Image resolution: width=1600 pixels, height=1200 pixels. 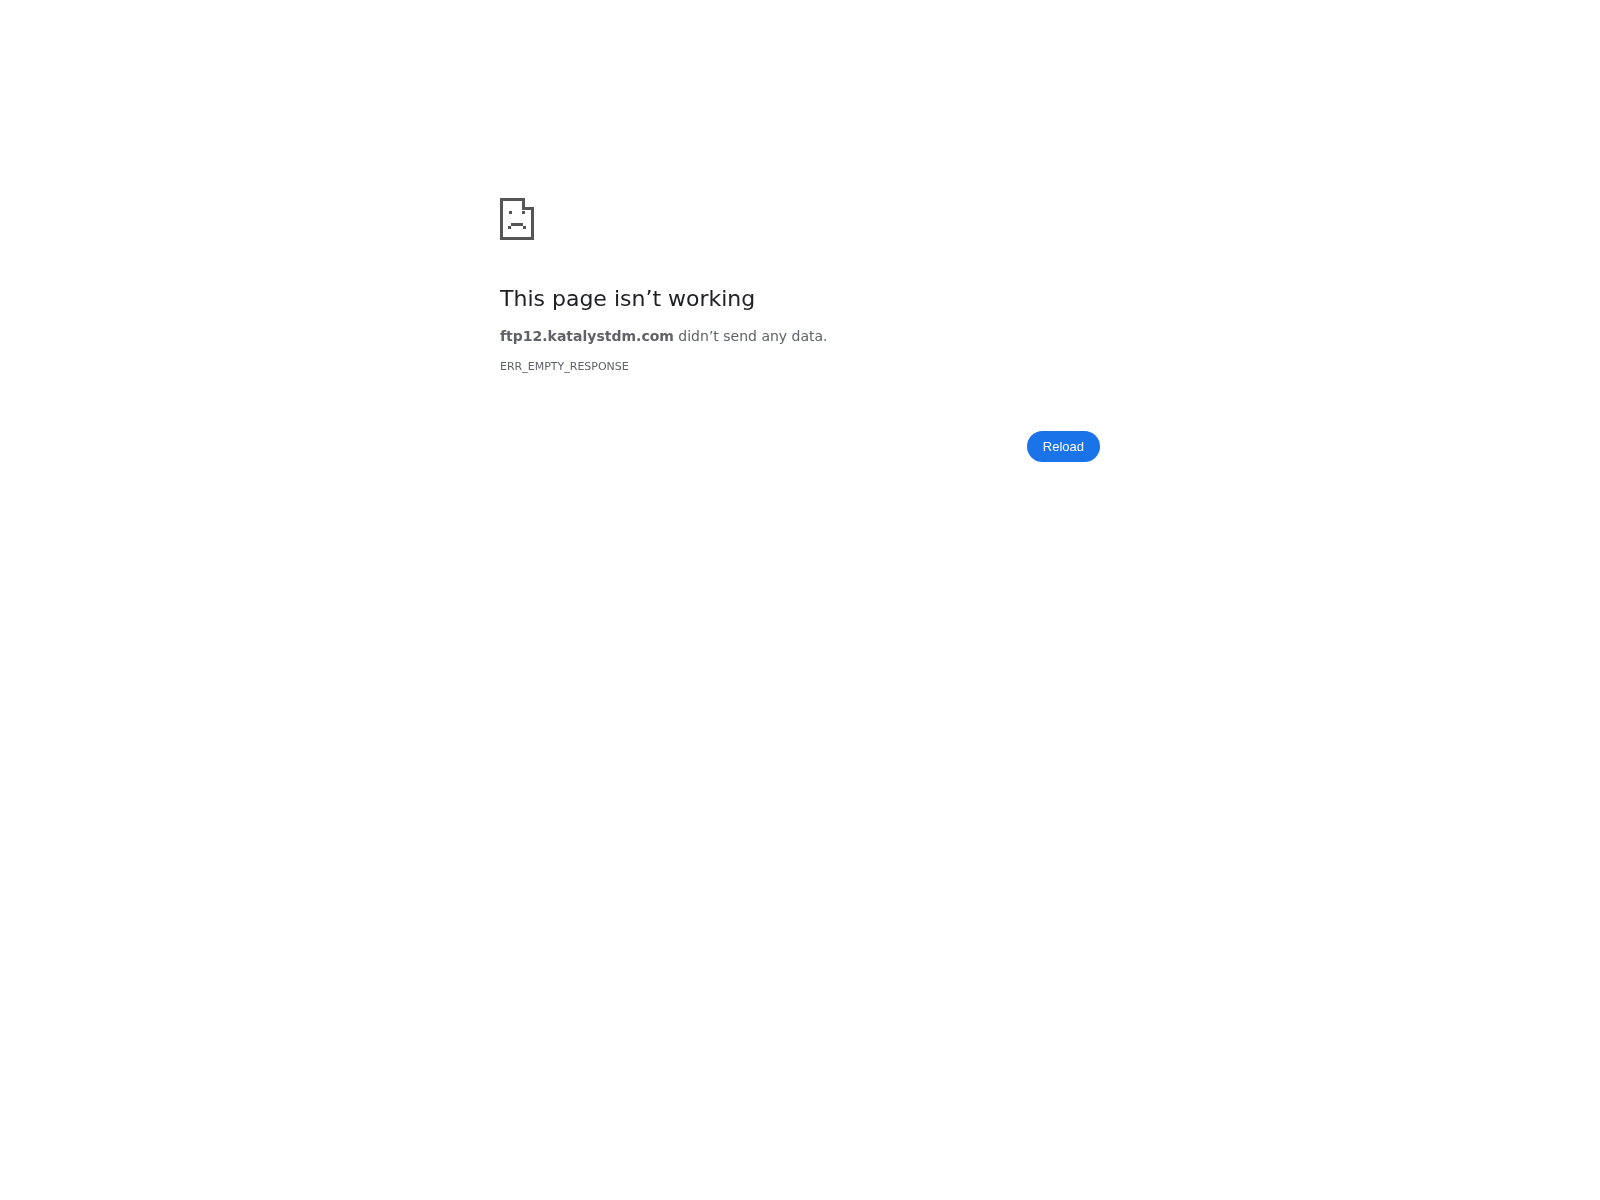 I want to click on error-title: This page isn’t working, so click(x=628, y=299).